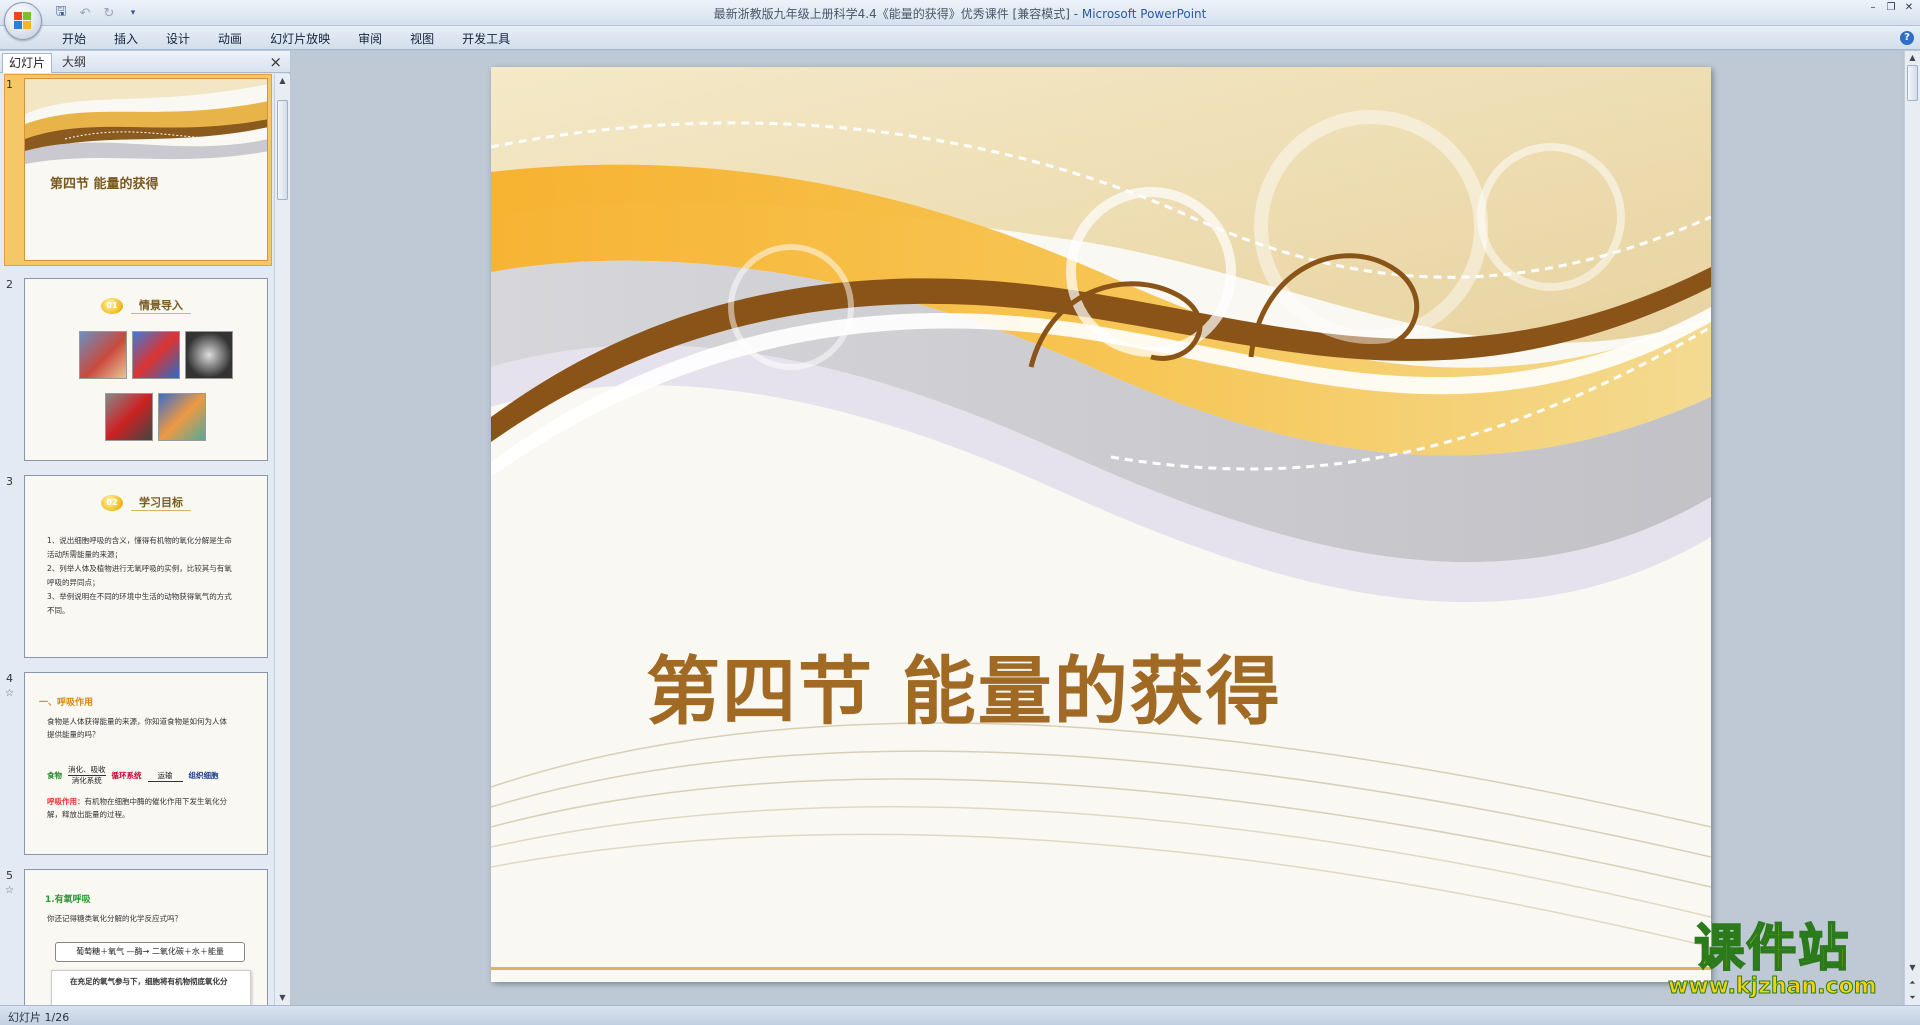 This screenshot has width=1920, height=1025. Describe the element at coordinates (129, 417) in the screenshot. I see `pingpong-photo` at that location.